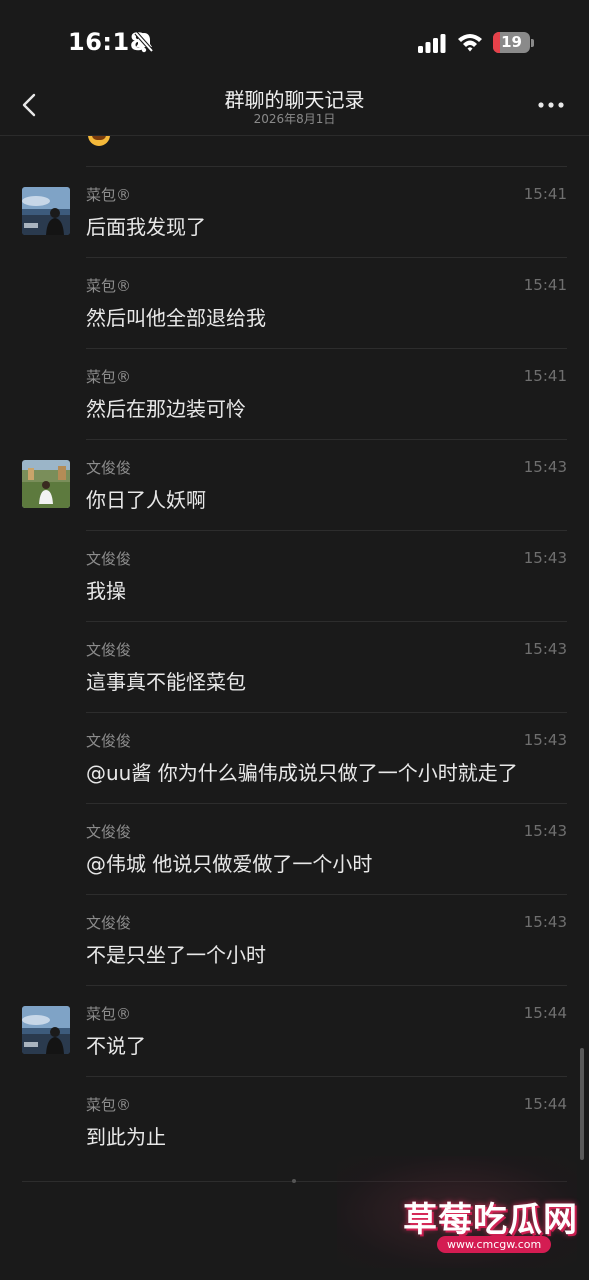 Image resolution: width=589 pixels, height=1280 pixels. I want to click on wifi-icon, so click(470, 43).